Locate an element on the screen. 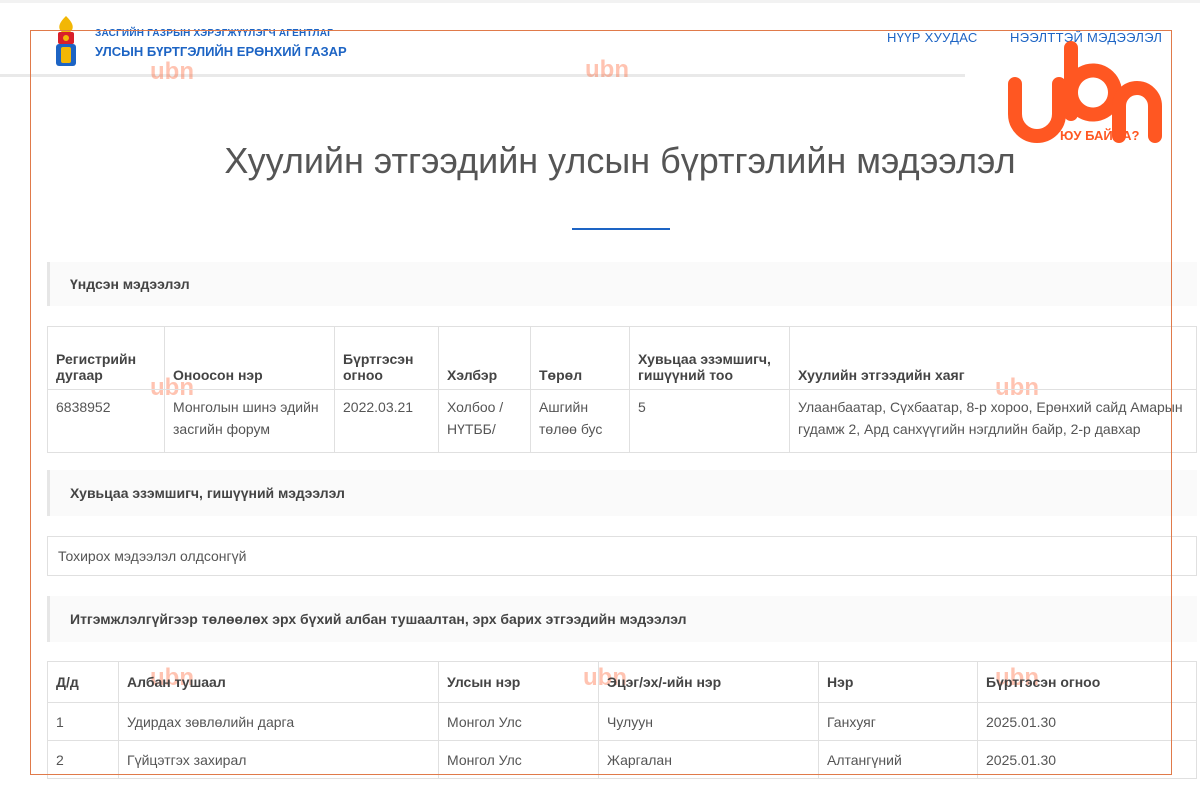 This screenshot has width=1200, height=800. department-name: УЛСЫН БҮРТГЭЛИЙН ЕРӨНХИЙ ГАЗАР is located at coordinates (221, 51).